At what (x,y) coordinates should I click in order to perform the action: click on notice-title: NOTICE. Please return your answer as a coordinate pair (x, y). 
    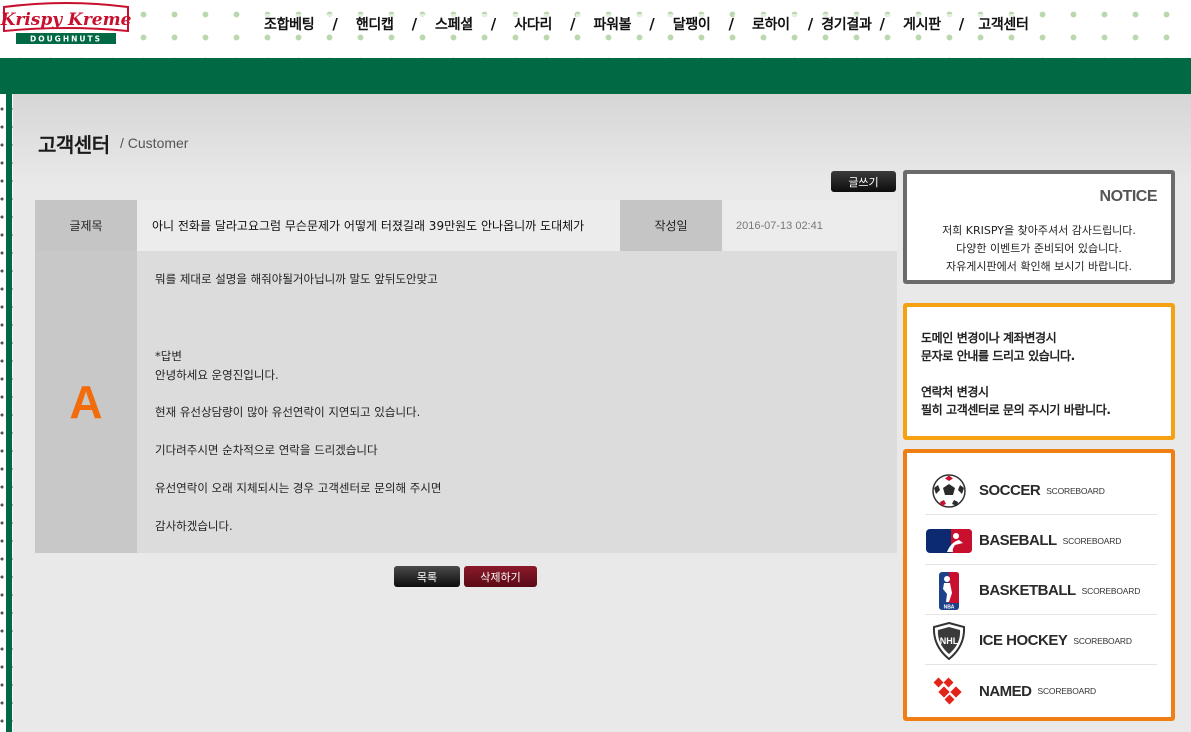
    Looking at the image, I should click on (1128, 196).